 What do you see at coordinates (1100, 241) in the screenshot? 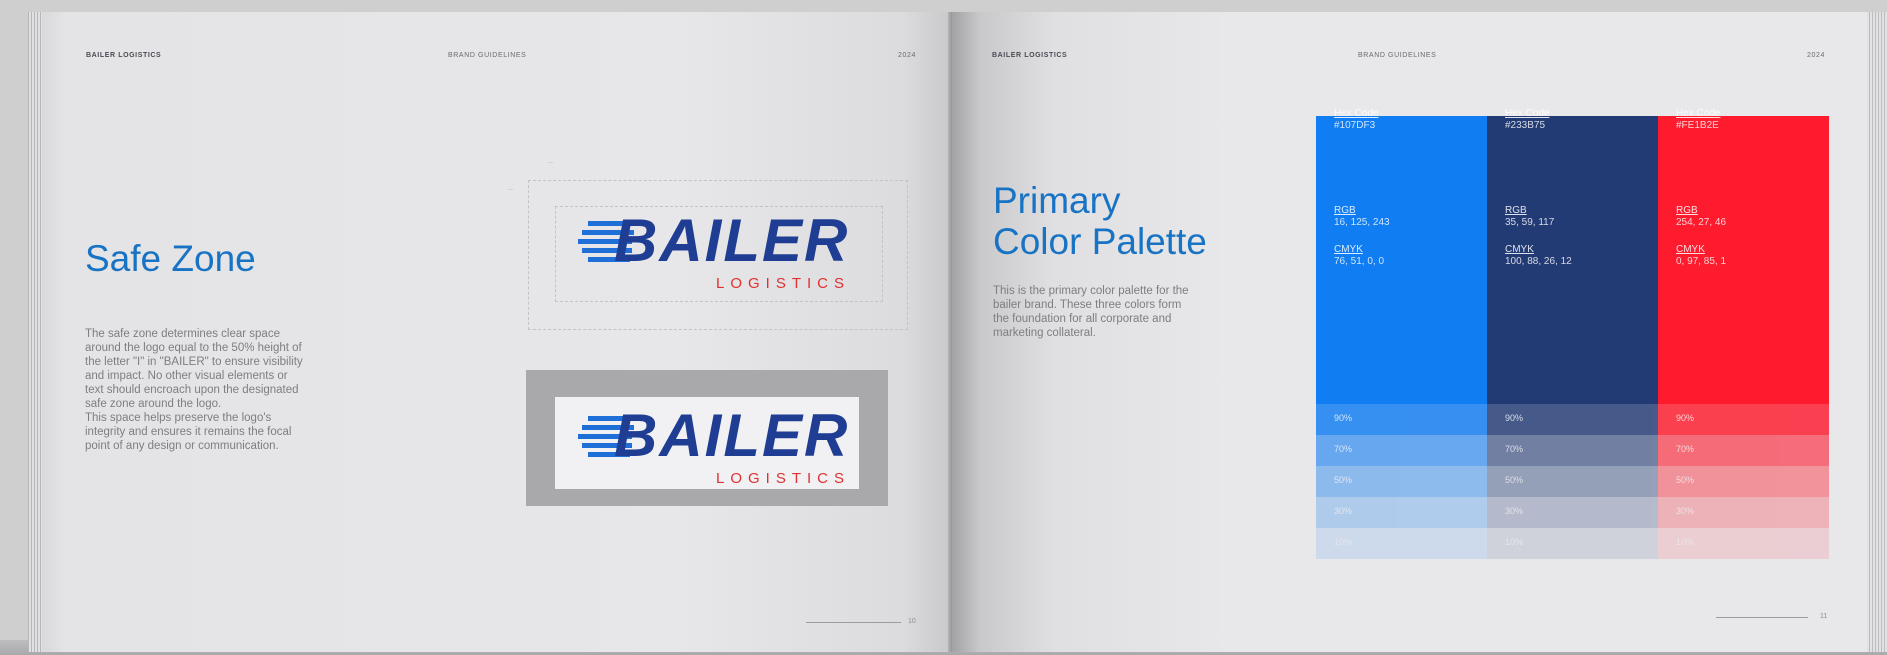
I see `palette-title-line2: Color Palette` at bounding box center [1100, 241].